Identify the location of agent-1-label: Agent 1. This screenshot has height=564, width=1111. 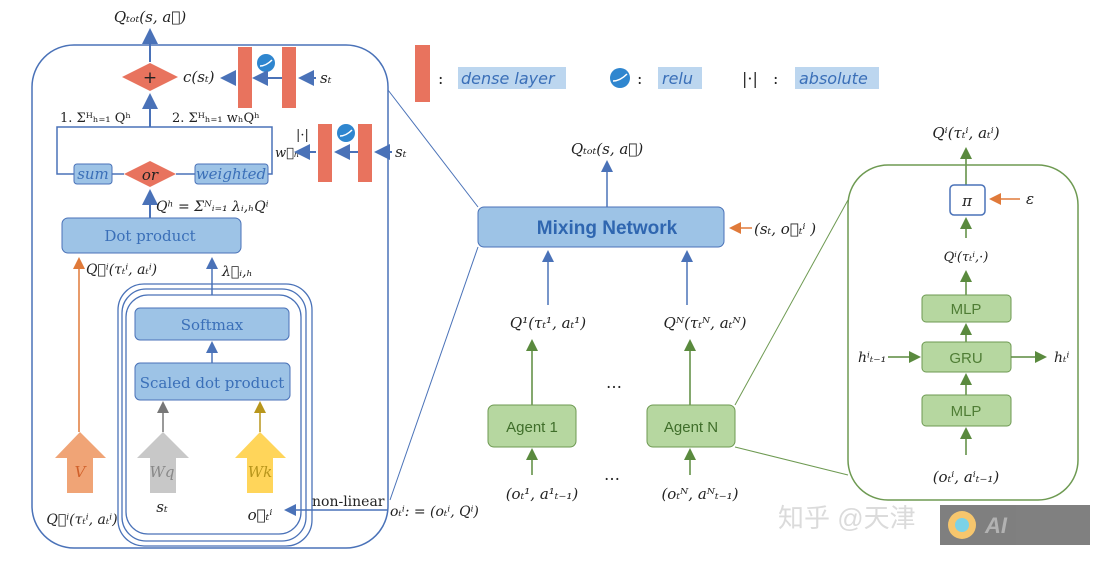
(532, 427).